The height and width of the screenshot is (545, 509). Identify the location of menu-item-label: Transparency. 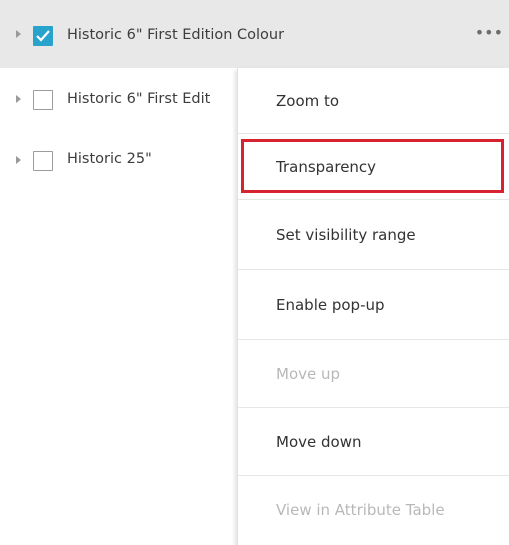
(326, 167).